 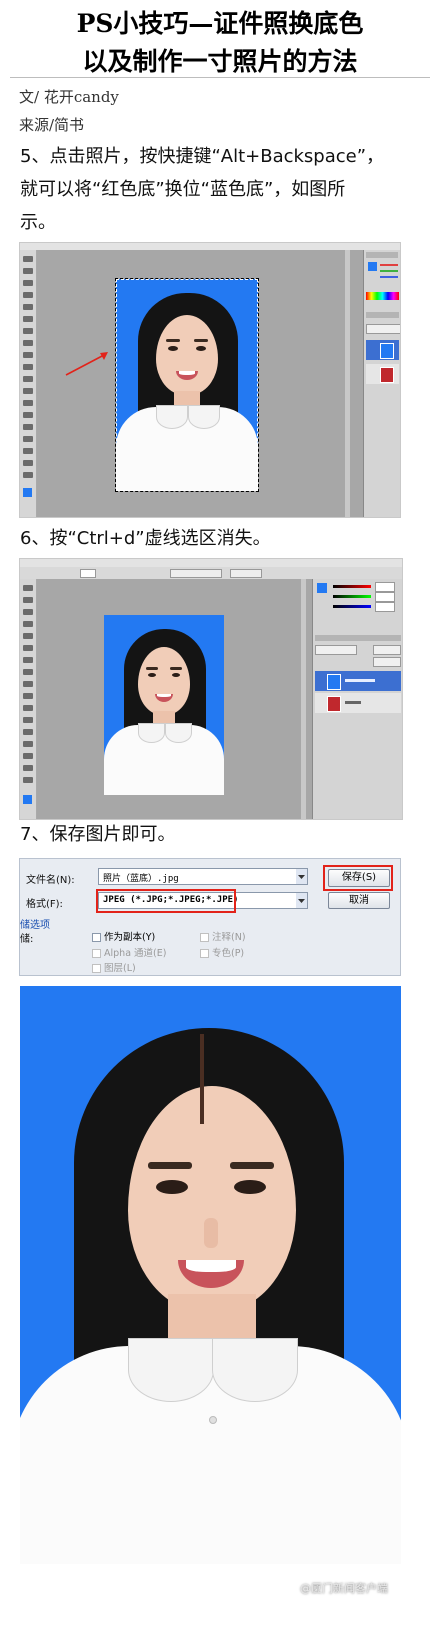 I want to click on as-copy-checkbox, so click(x=96, y=937).